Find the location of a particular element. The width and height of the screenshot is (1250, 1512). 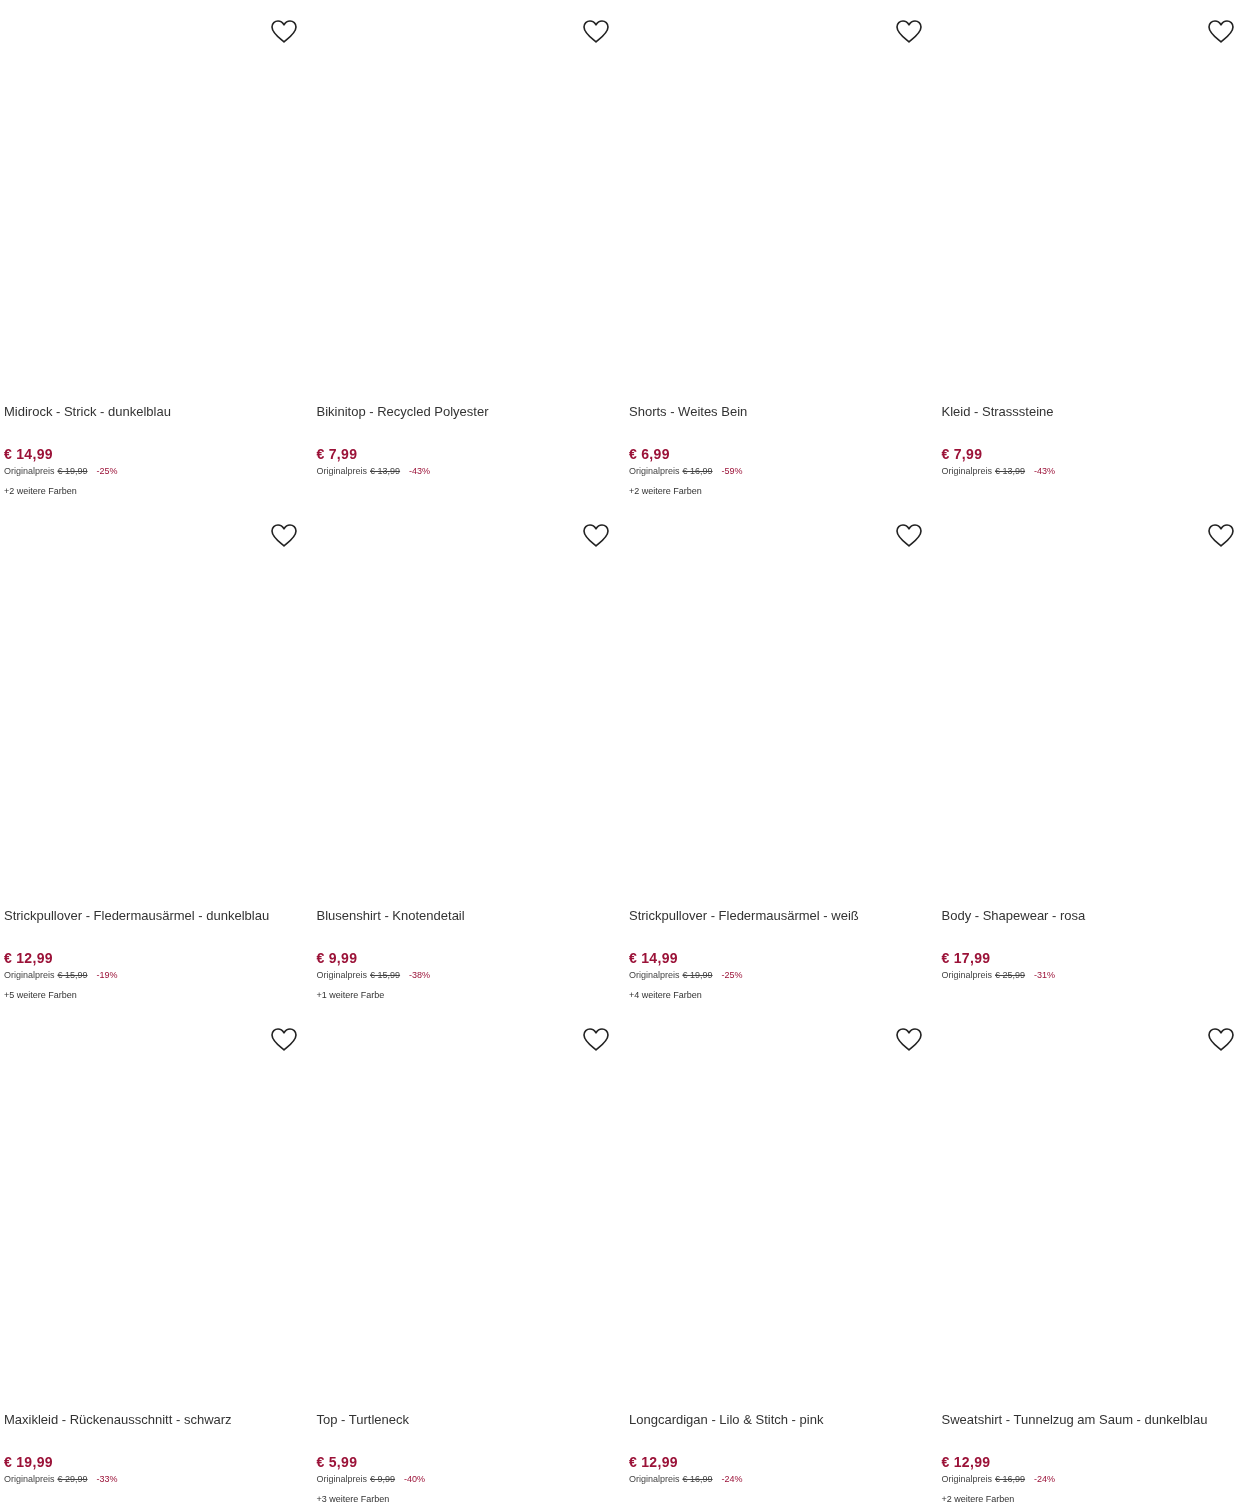

product-title: Shorts - Weites Bein is located at coordinates (688, 411).